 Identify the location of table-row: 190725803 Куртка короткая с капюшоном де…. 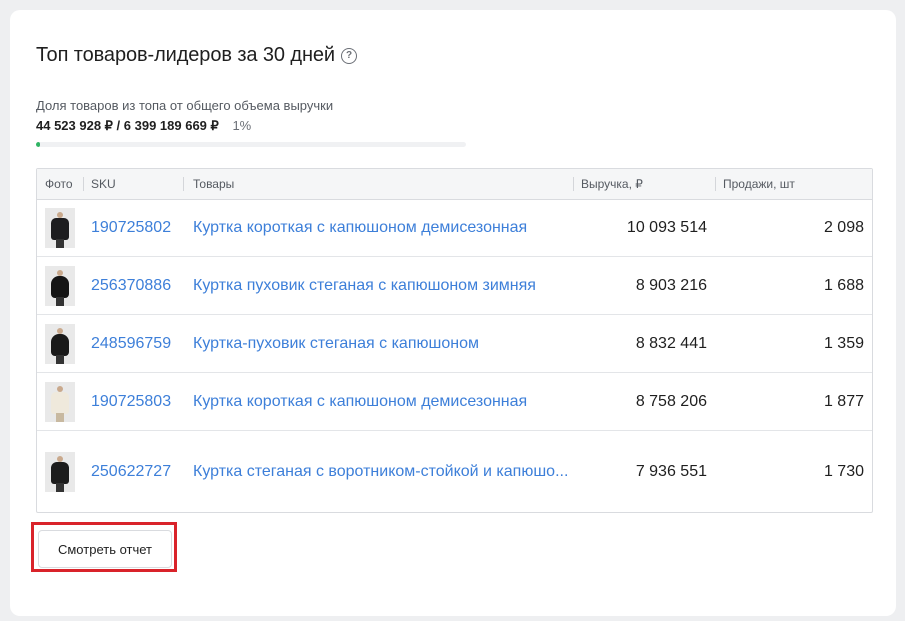
(454, 402).